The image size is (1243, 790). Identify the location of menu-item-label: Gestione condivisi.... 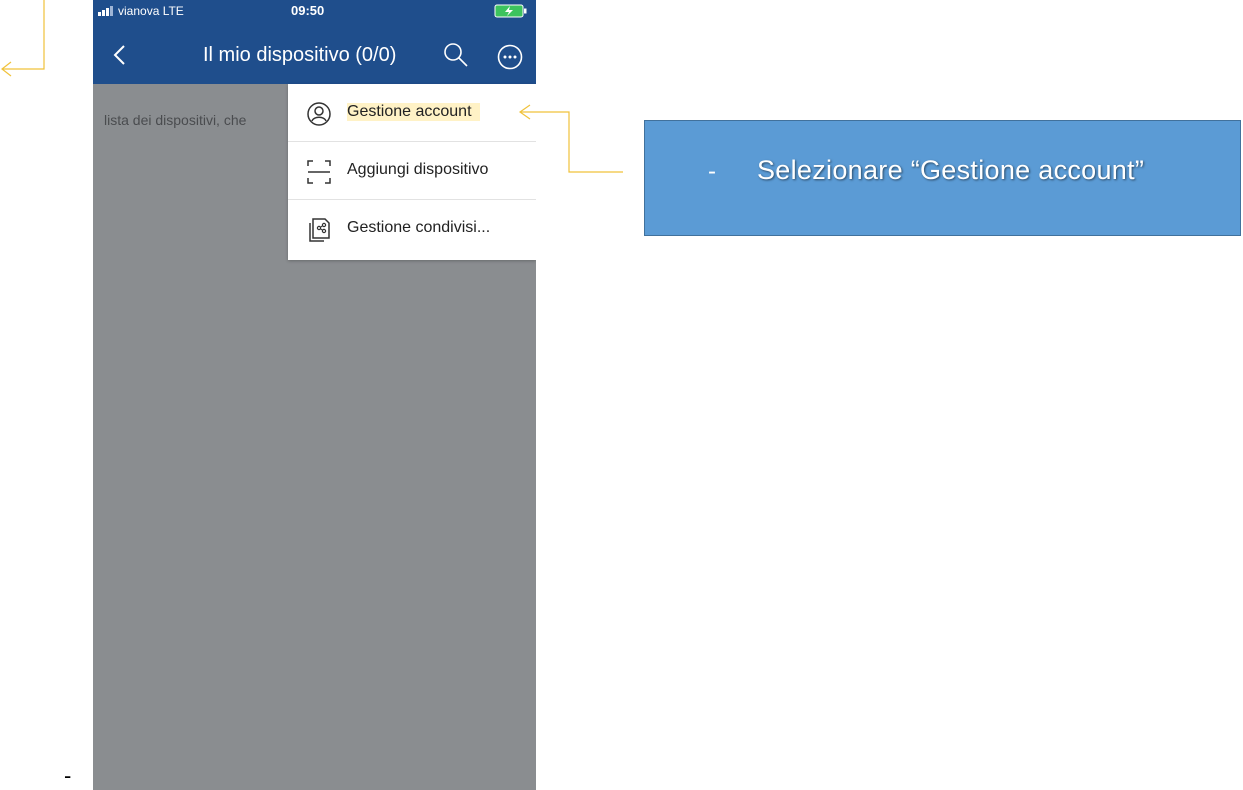
(419, 227).